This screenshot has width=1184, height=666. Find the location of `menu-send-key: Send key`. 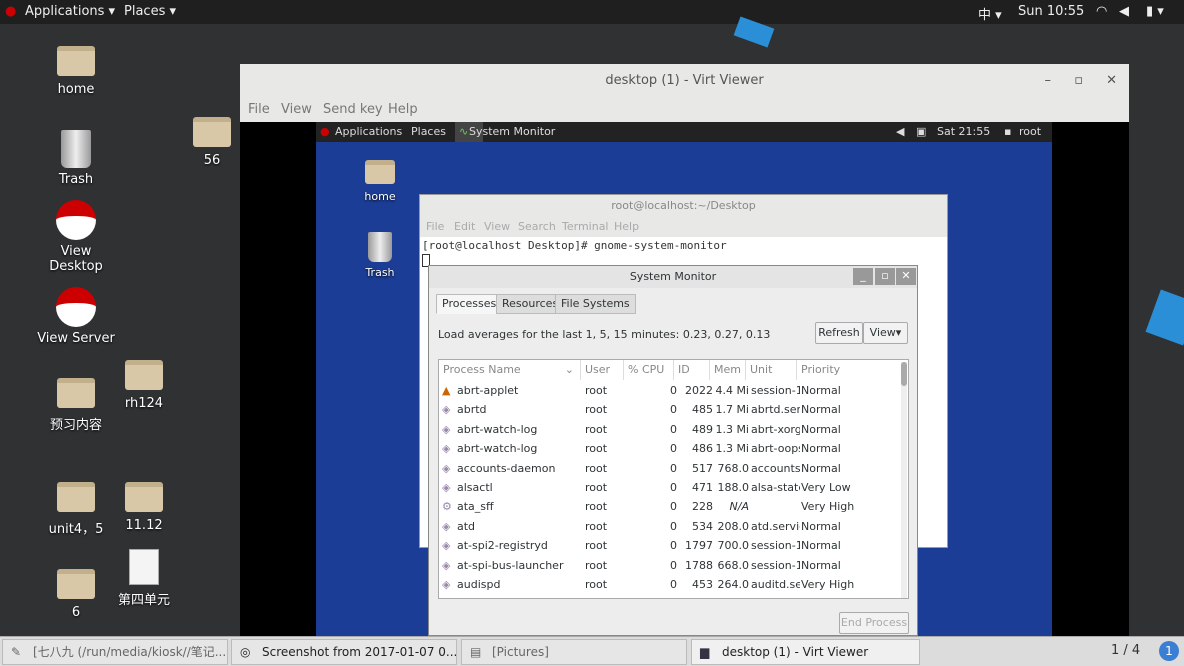

menu-send-key: Send key is located at coordinates (353, 109).